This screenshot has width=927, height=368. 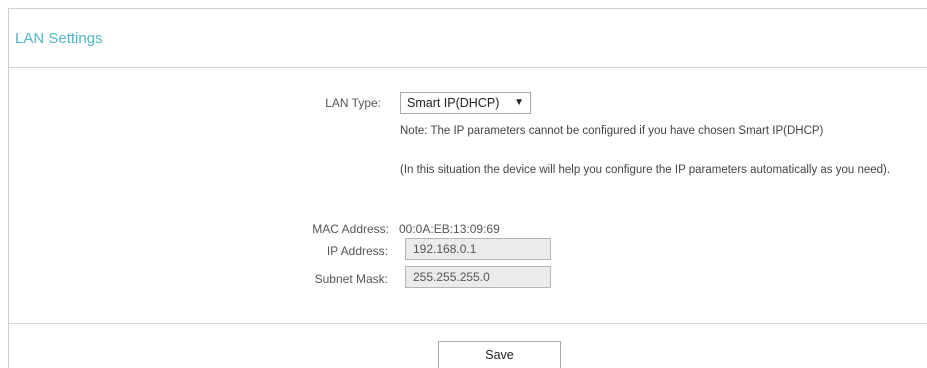 What do you see at coordinates (468, 67) in the screenshot?
I see `title-divider` at bounding box center [468, 67].